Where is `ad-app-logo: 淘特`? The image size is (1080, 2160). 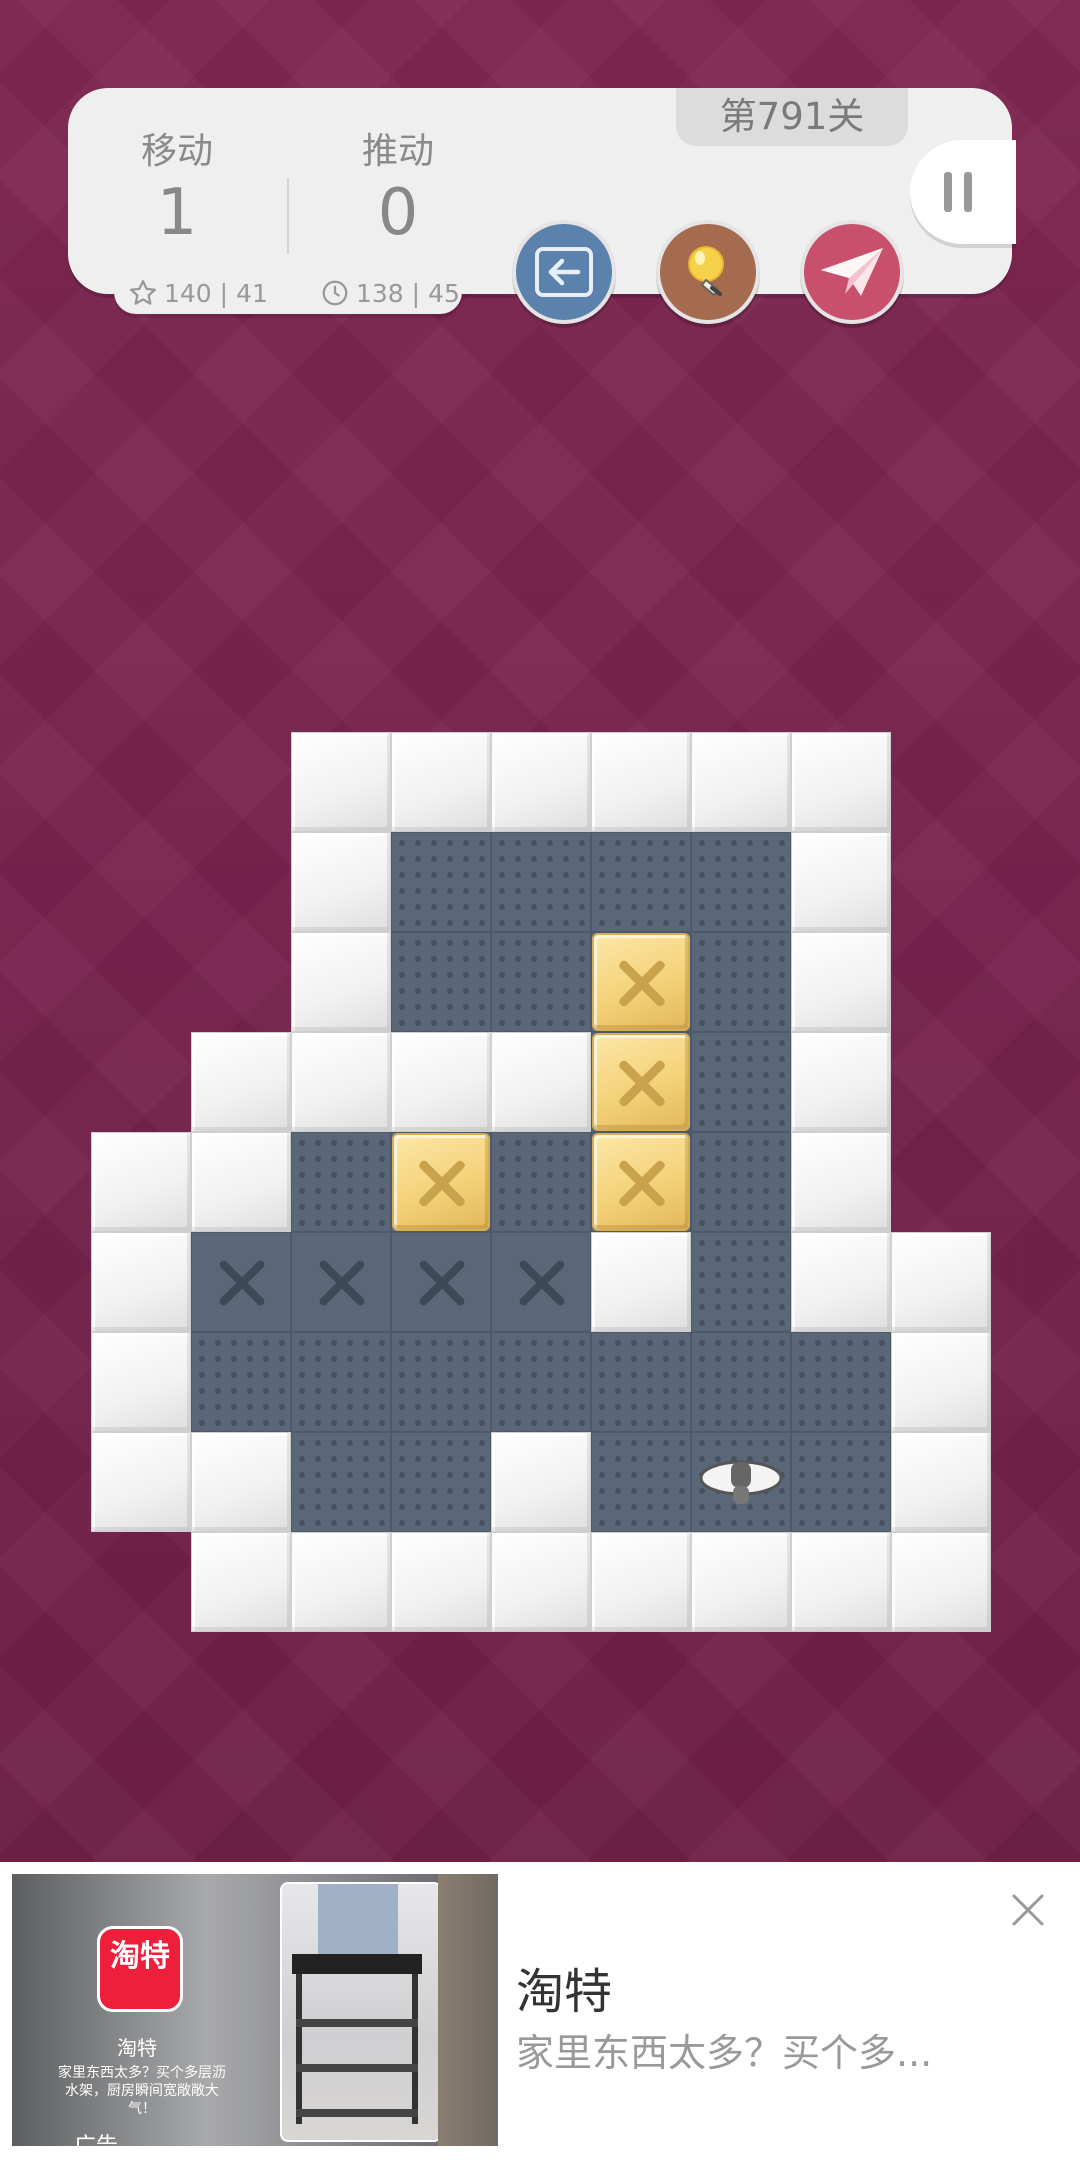
ad-app-logo: 淘特 is located at coordinates (140, 1969).